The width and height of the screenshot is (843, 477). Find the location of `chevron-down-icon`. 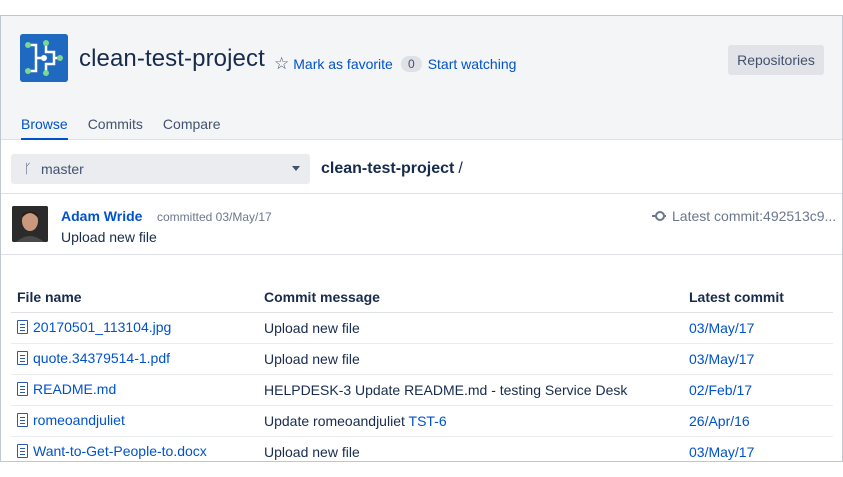

chevron-down-icon is located at coordinates (296, 168).